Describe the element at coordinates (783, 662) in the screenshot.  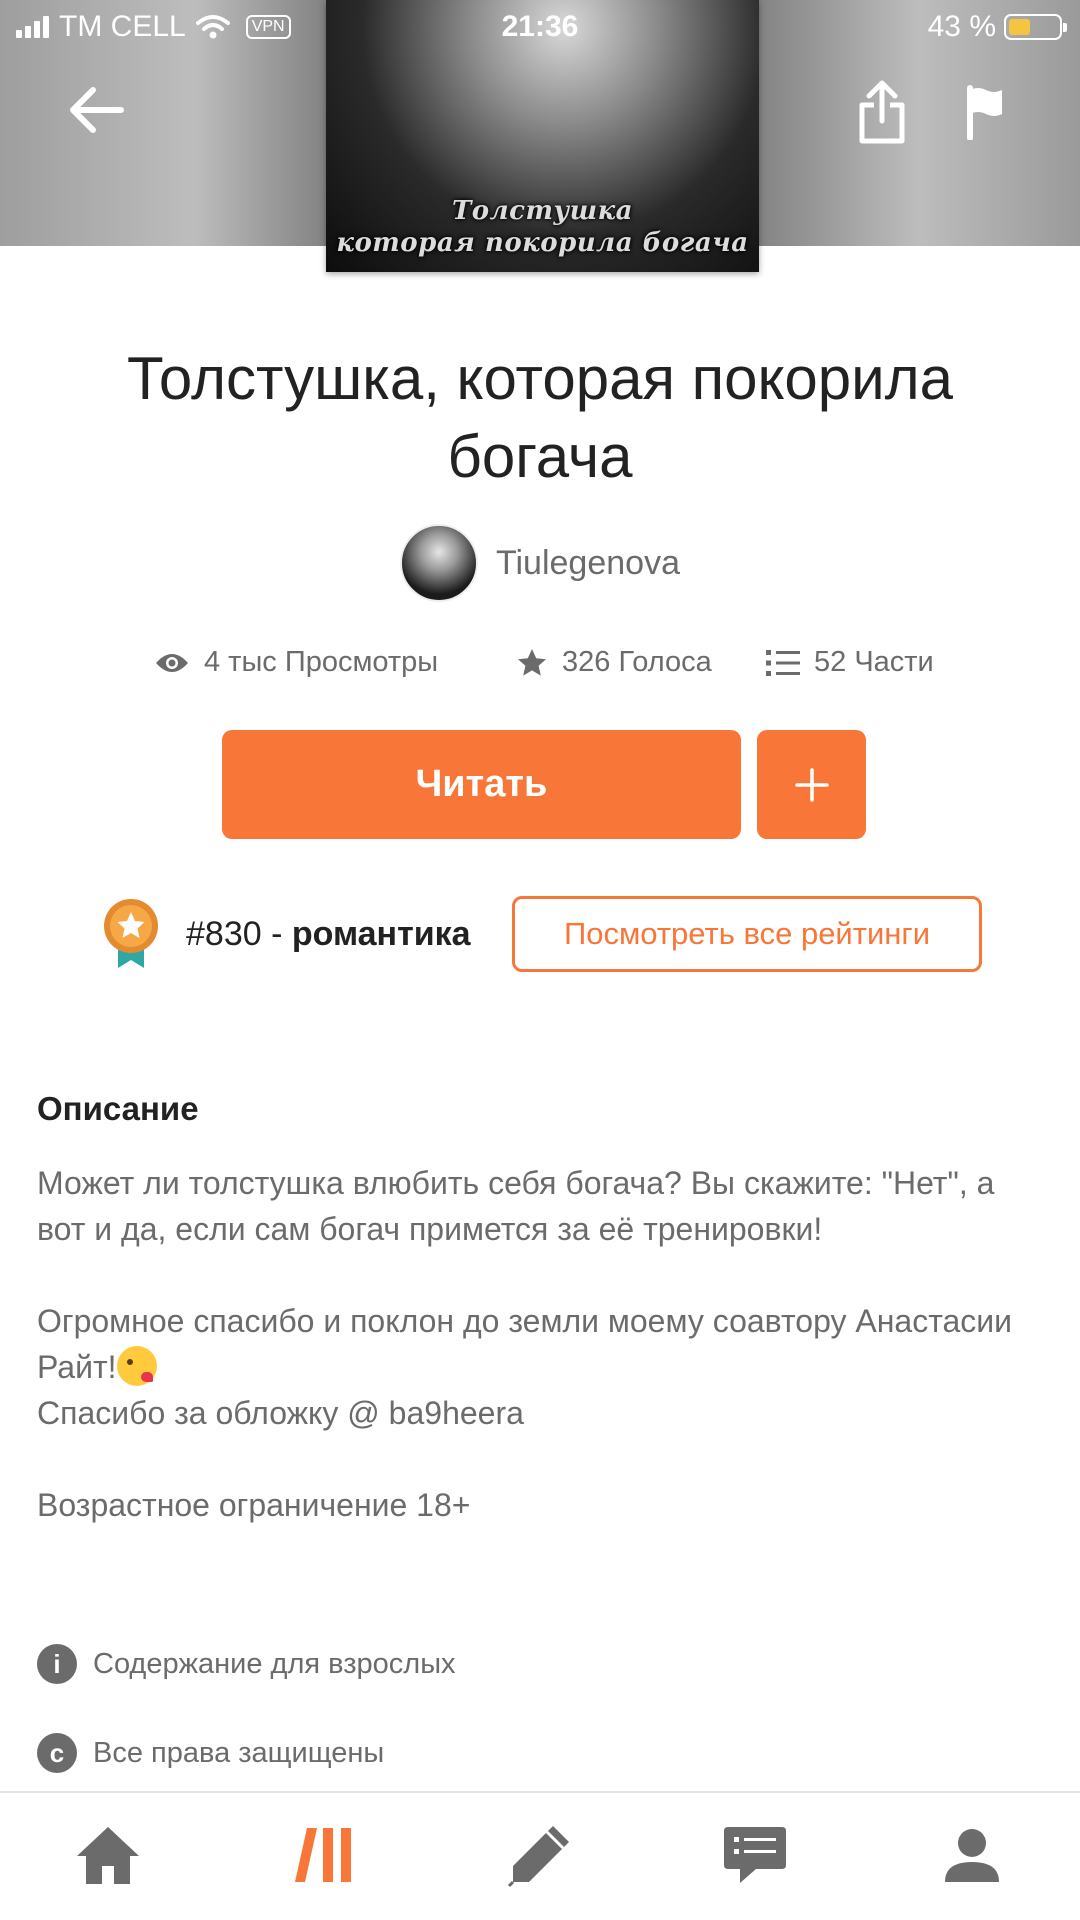
I see `list-icon` at that location.